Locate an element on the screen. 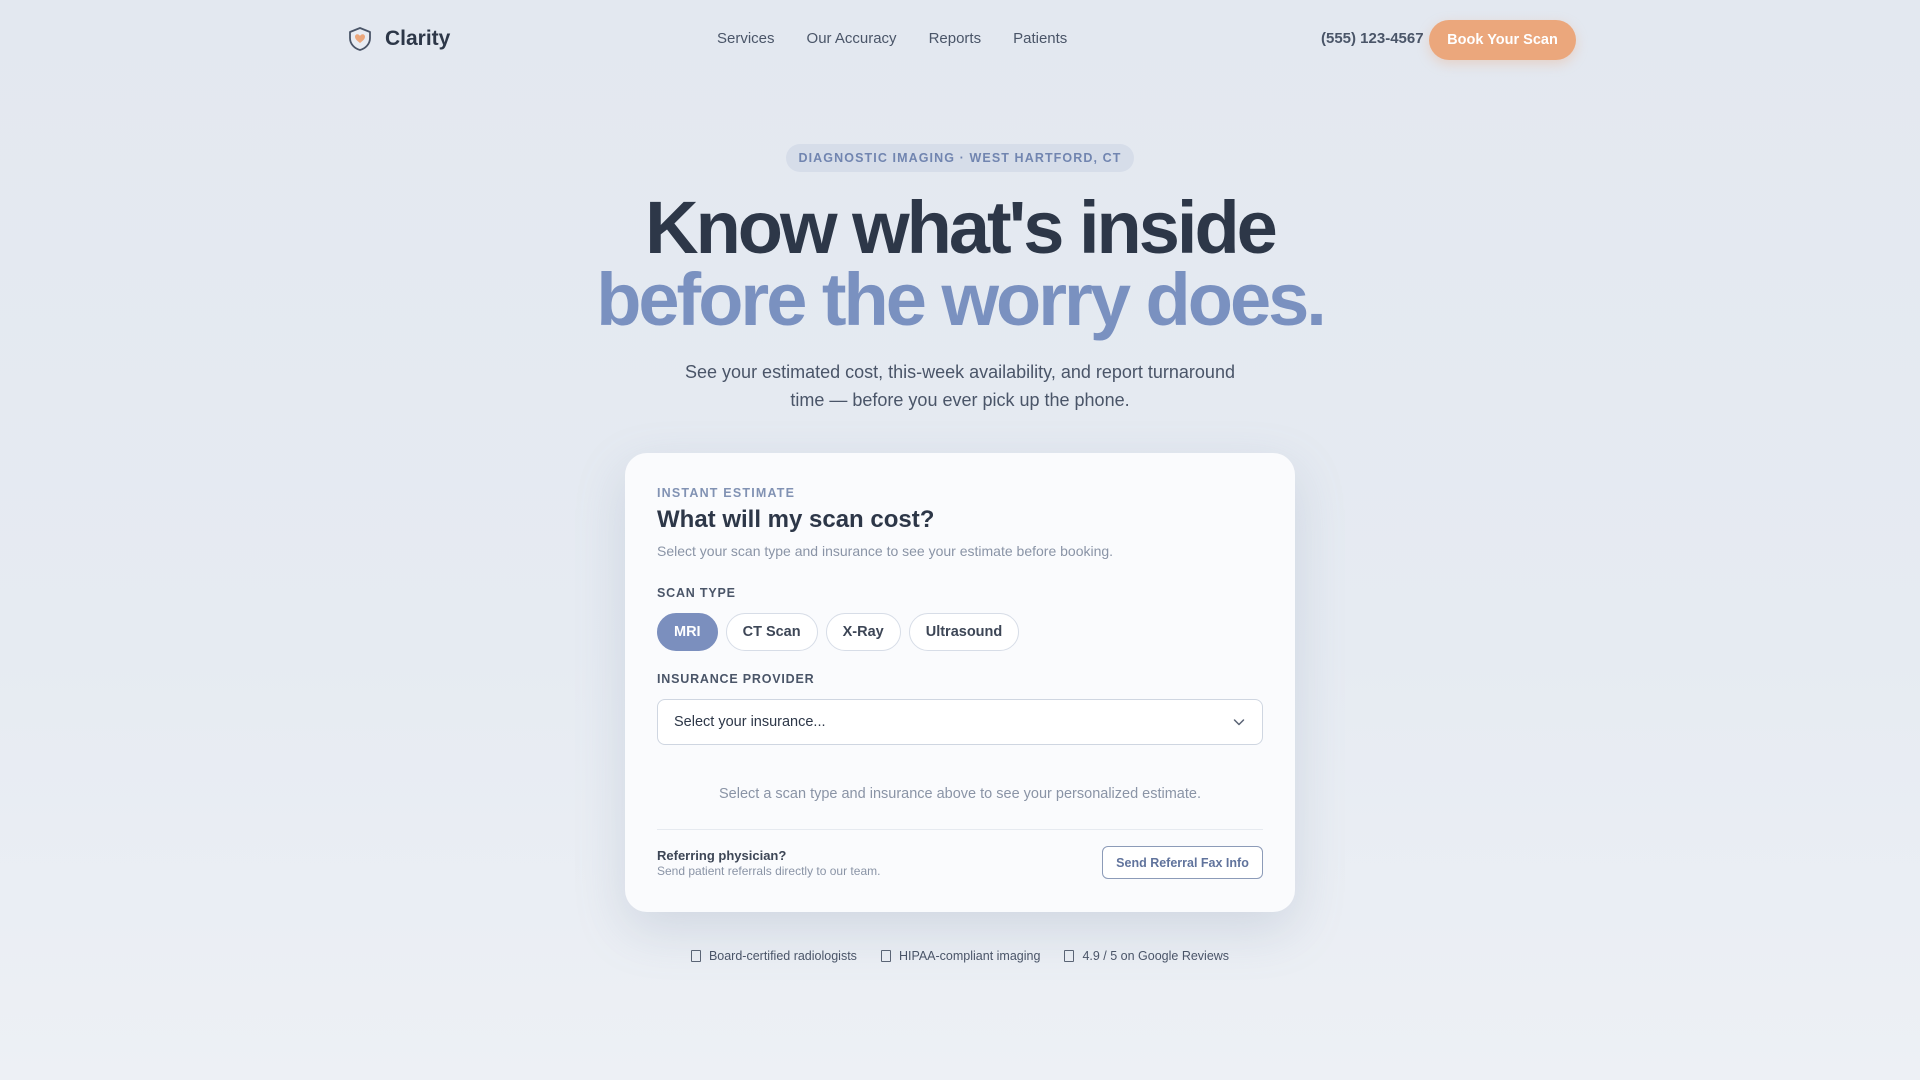 The height and width of the screenshot is (1080, 1920). book-scan-button: Book Your Scan is located at coordinates (1502, 40).